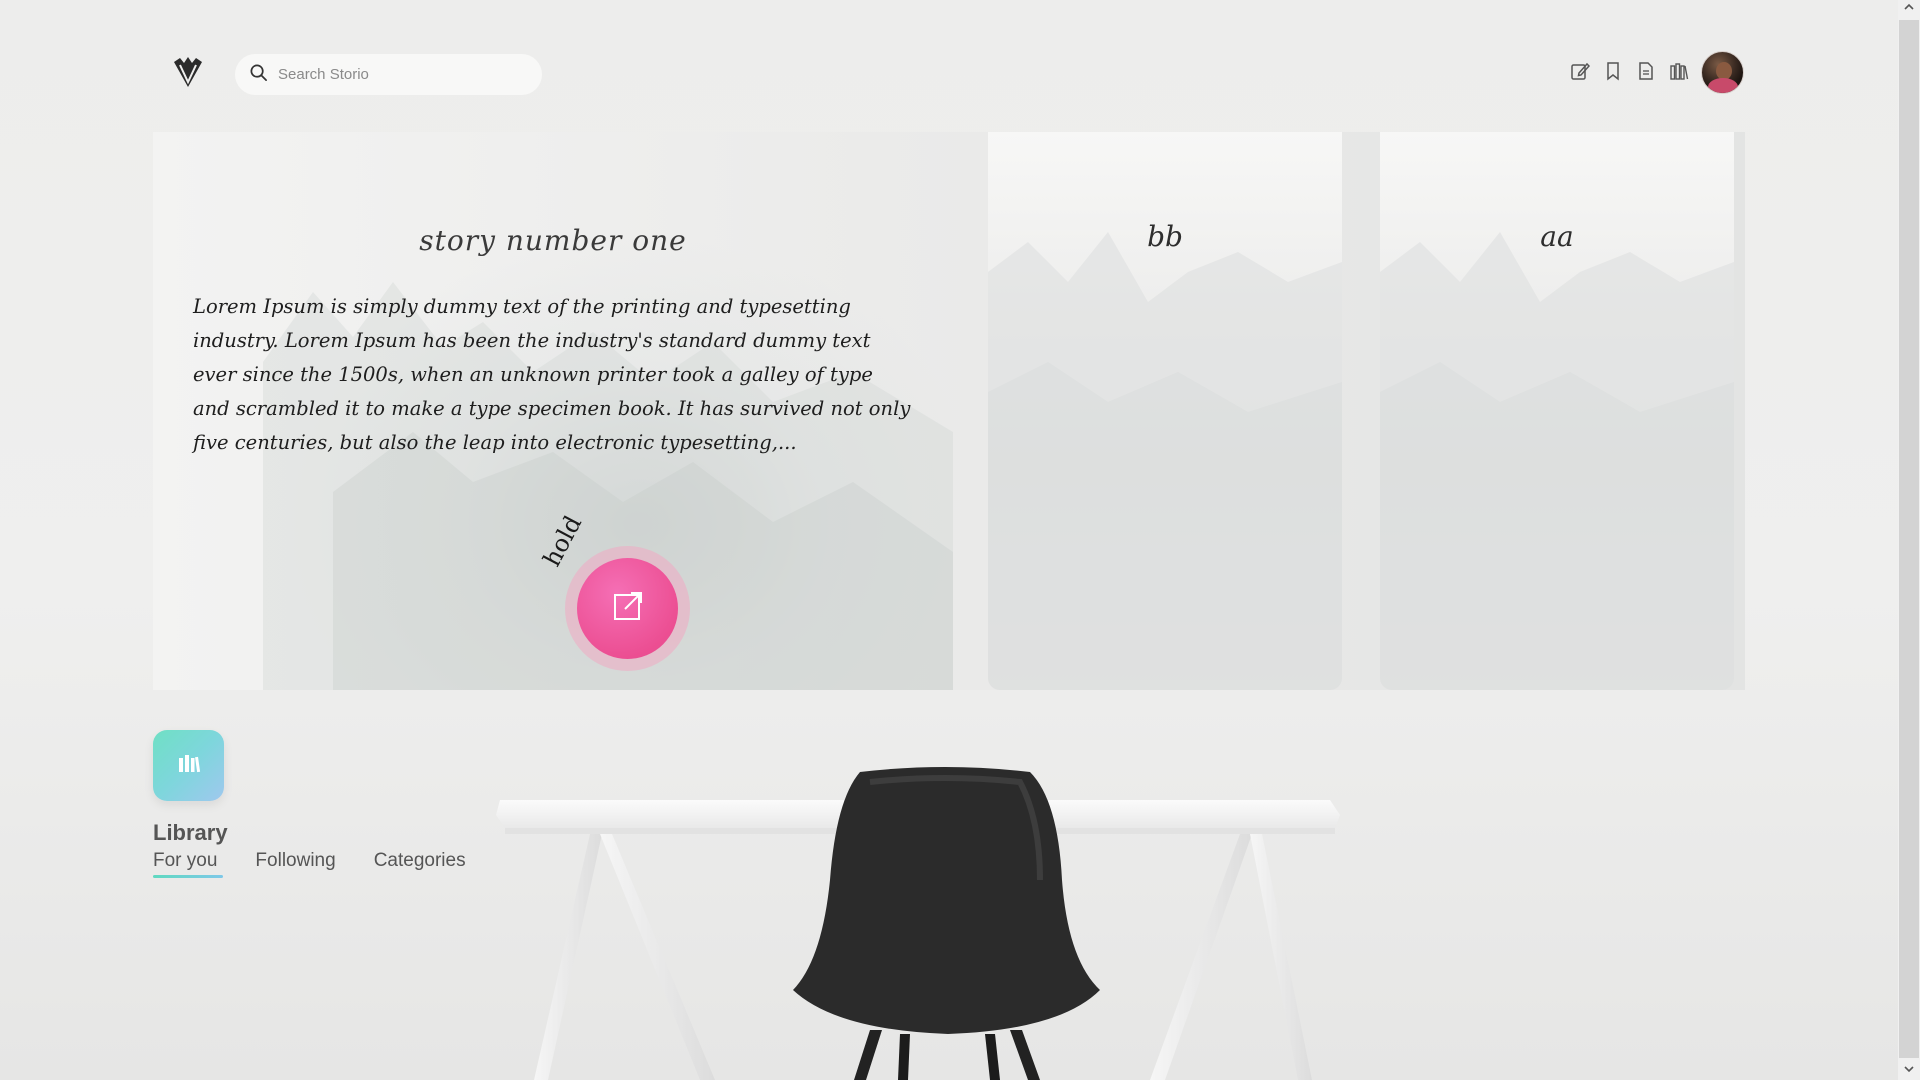 The height and width of the screenshot is (1080, 1920). I want to click on external-link-icon, so click(628, 608).